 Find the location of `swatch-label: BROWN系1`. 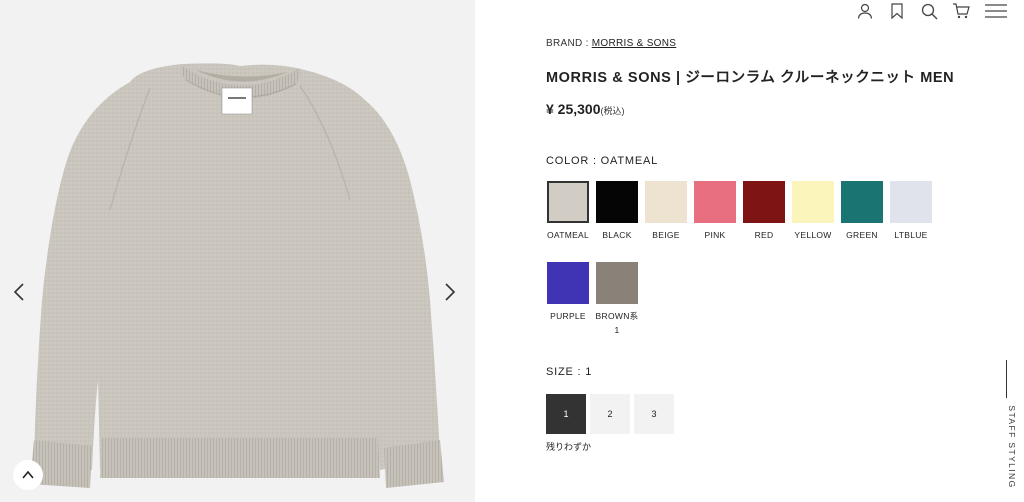

swatch-label: BROWN系1 is located at coordinates (617, 323).